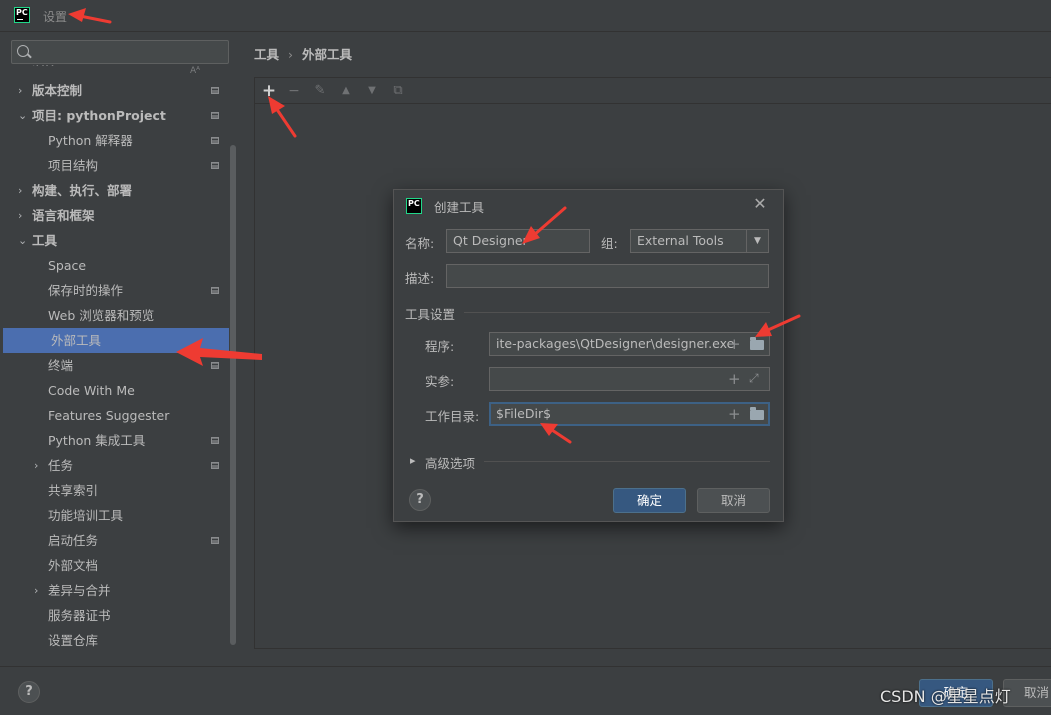 Image resolution: width=1051 pixels, height=715 pixels. Describe the element at coordinates (420, 243) in the screenshot. I see `name-label: 名称:` at that location.